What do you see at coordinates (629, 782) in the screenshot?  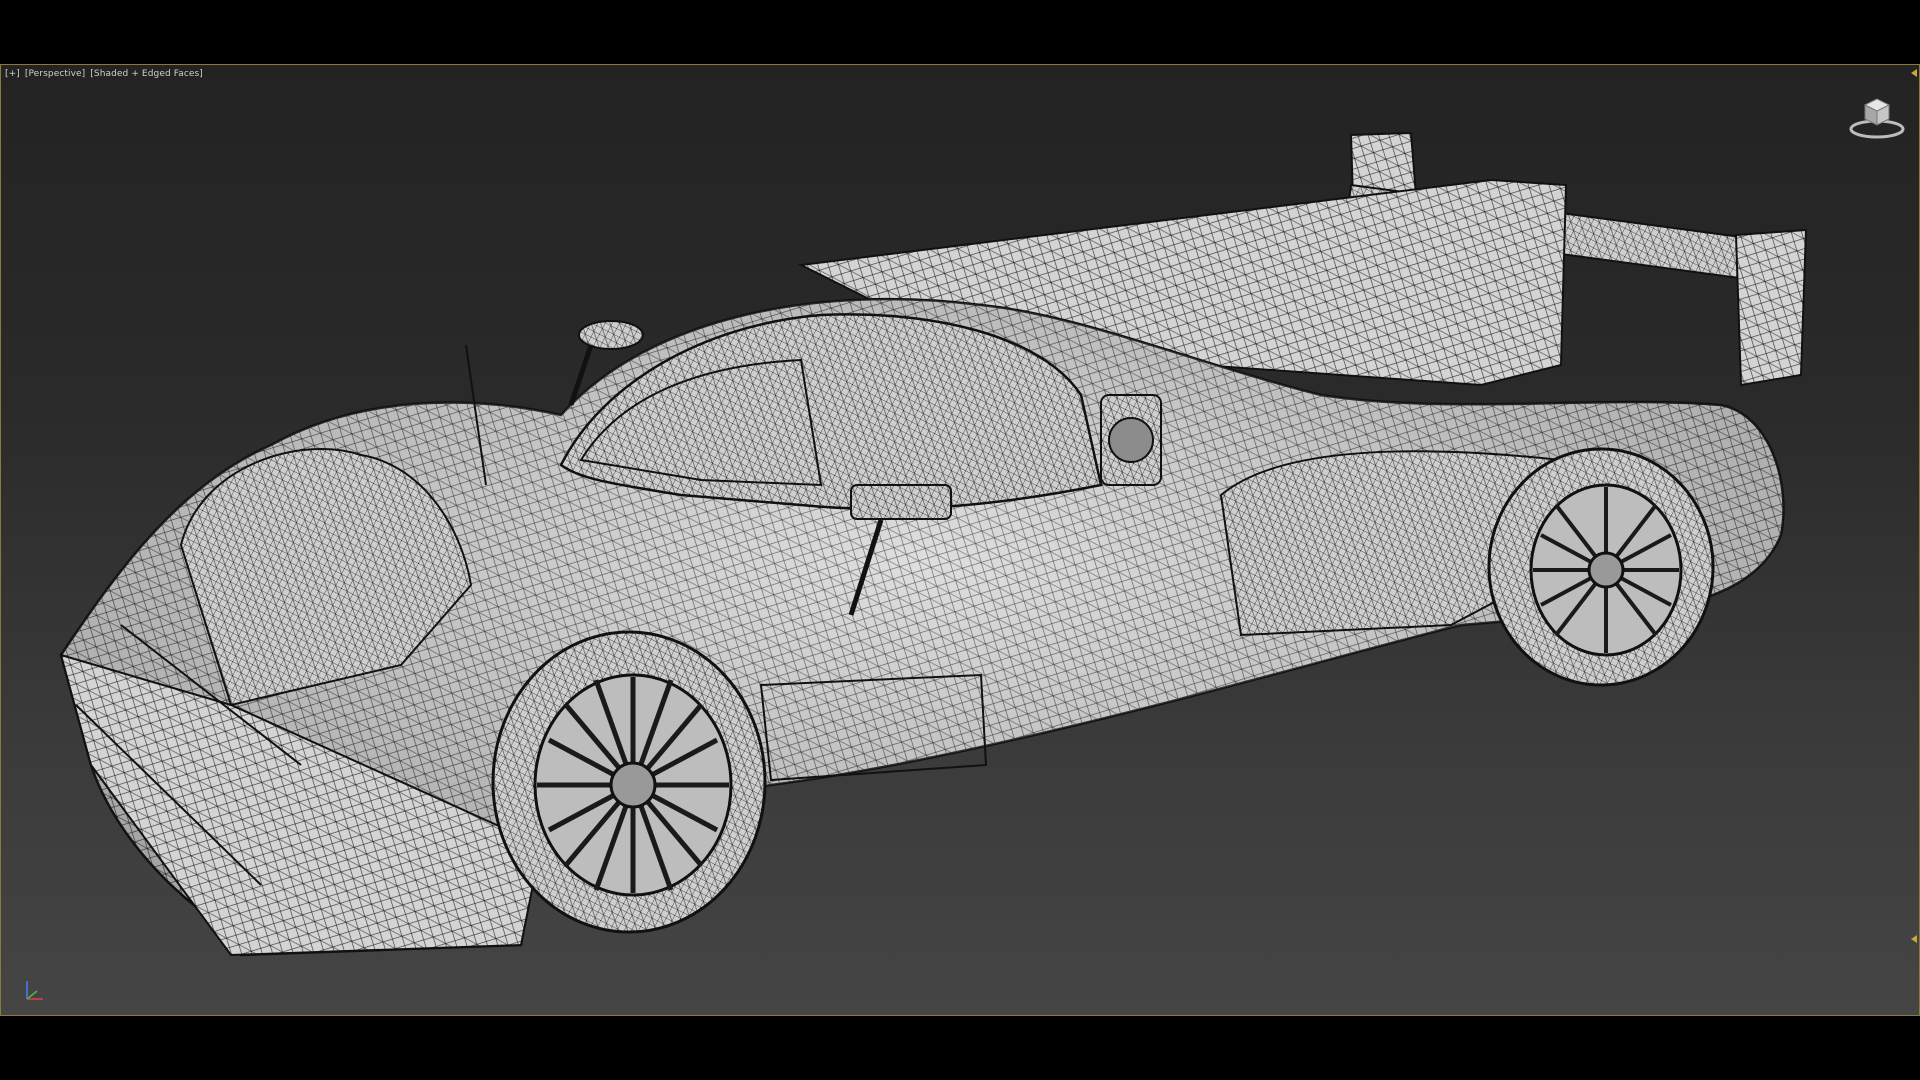 I see `front-wheel` at bounding box center [629, 782].